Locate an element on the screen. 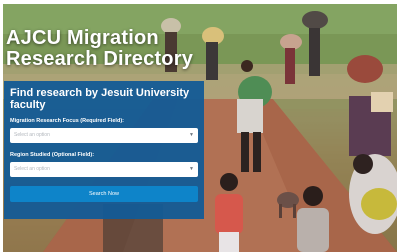  page-title: AJCU Migration Research Directory is located at coordinates (100, 48).